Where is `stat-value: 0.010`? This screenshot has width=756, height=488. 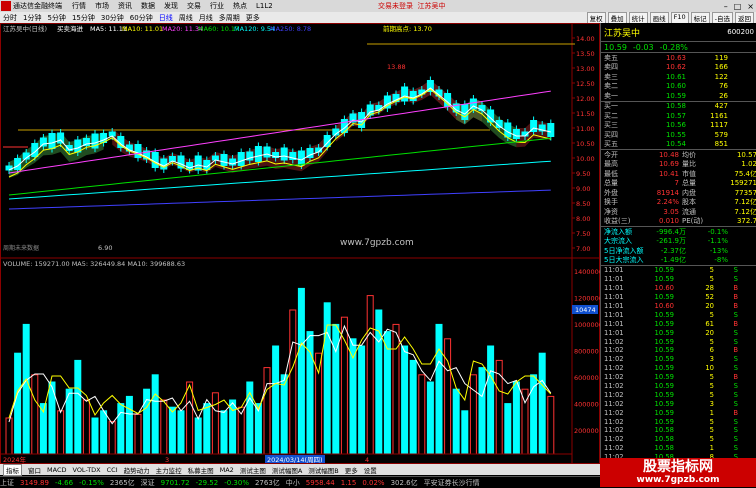 stat-value: 0.010 is located at coordinates (668, 221).